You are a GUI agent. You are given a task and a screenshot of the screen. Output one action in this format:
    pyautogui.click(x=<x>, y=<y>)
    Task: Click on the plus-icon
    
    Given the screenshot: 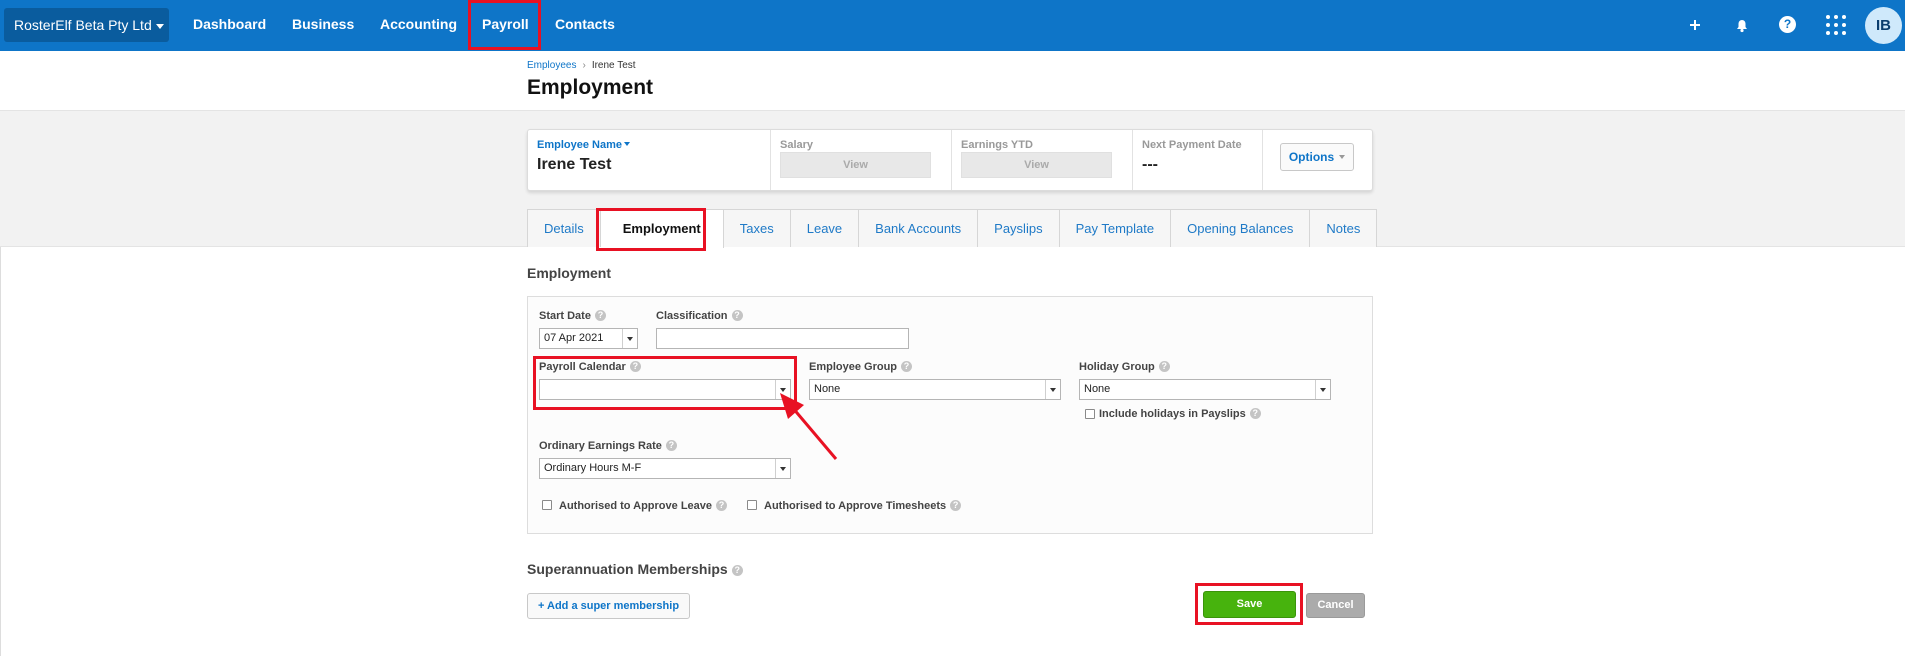 What is the action you would take?
    pyautogui.click(x=1695, y=25)
    